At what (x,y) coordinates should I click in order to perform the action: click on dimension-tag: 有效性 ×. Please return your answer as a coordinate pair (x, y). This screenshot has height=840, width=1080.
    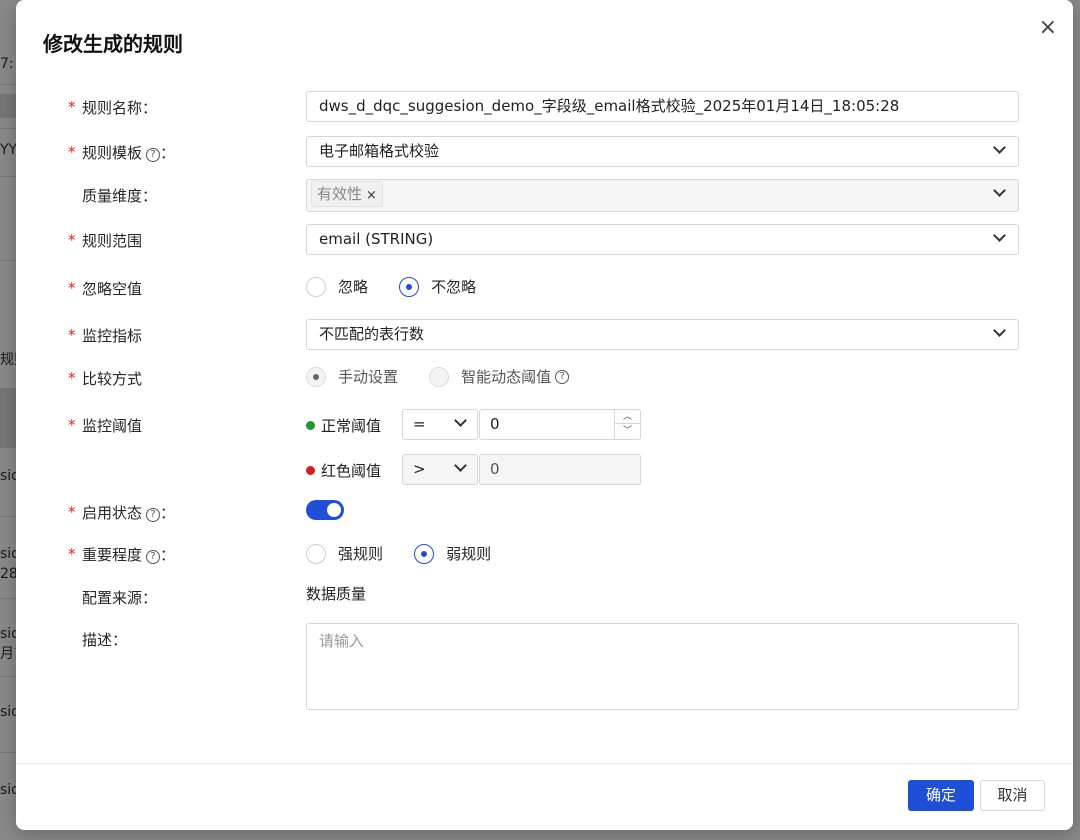
    Looking at the image, I should click on (347, 194).